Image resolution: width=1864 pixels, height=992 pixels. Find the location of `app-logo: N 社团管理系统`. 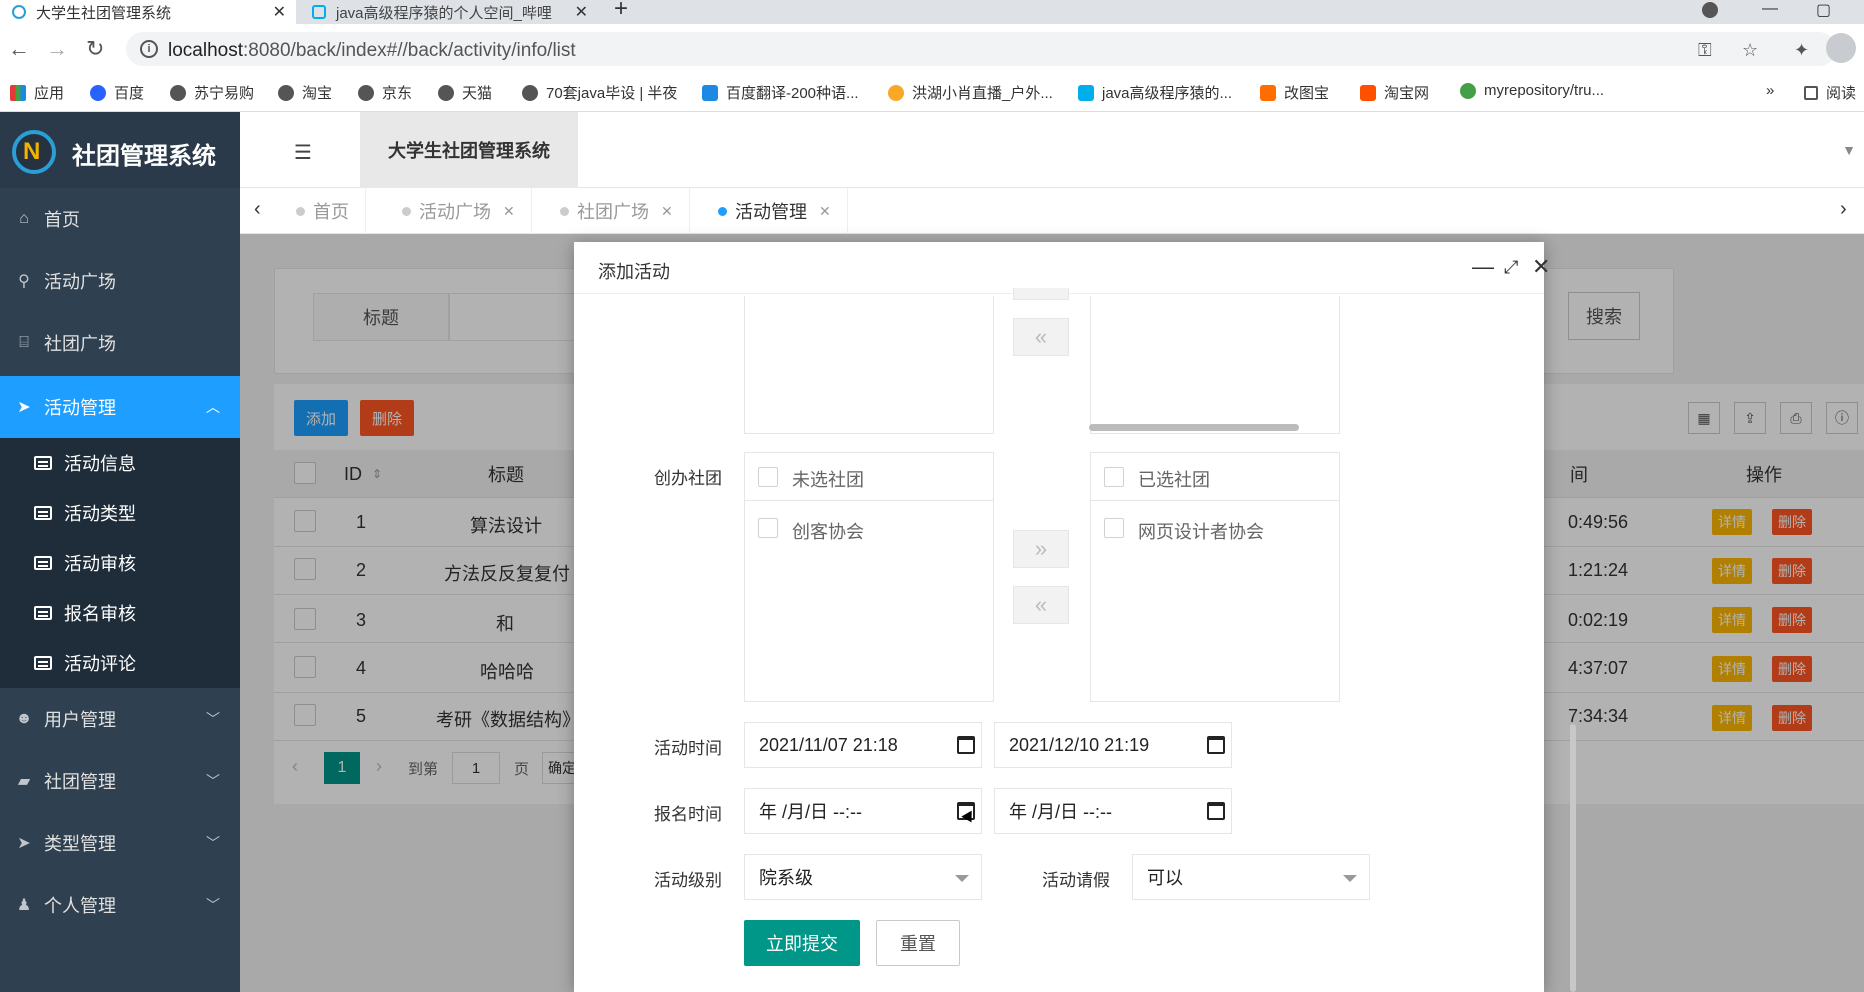

app-logo: N 社团管理系统 is located at coordinates (120, 150).